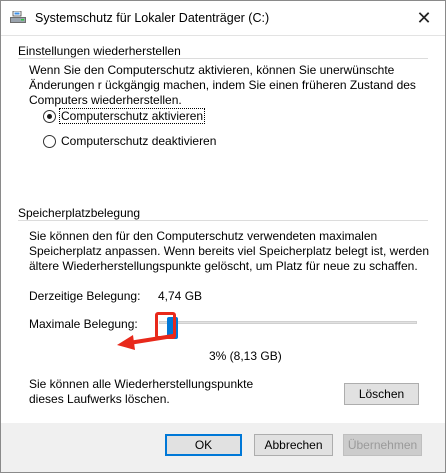 The width and height of the screenshot is (446, 473). I want to click on delete-button: Löschen, so click(381, 394).